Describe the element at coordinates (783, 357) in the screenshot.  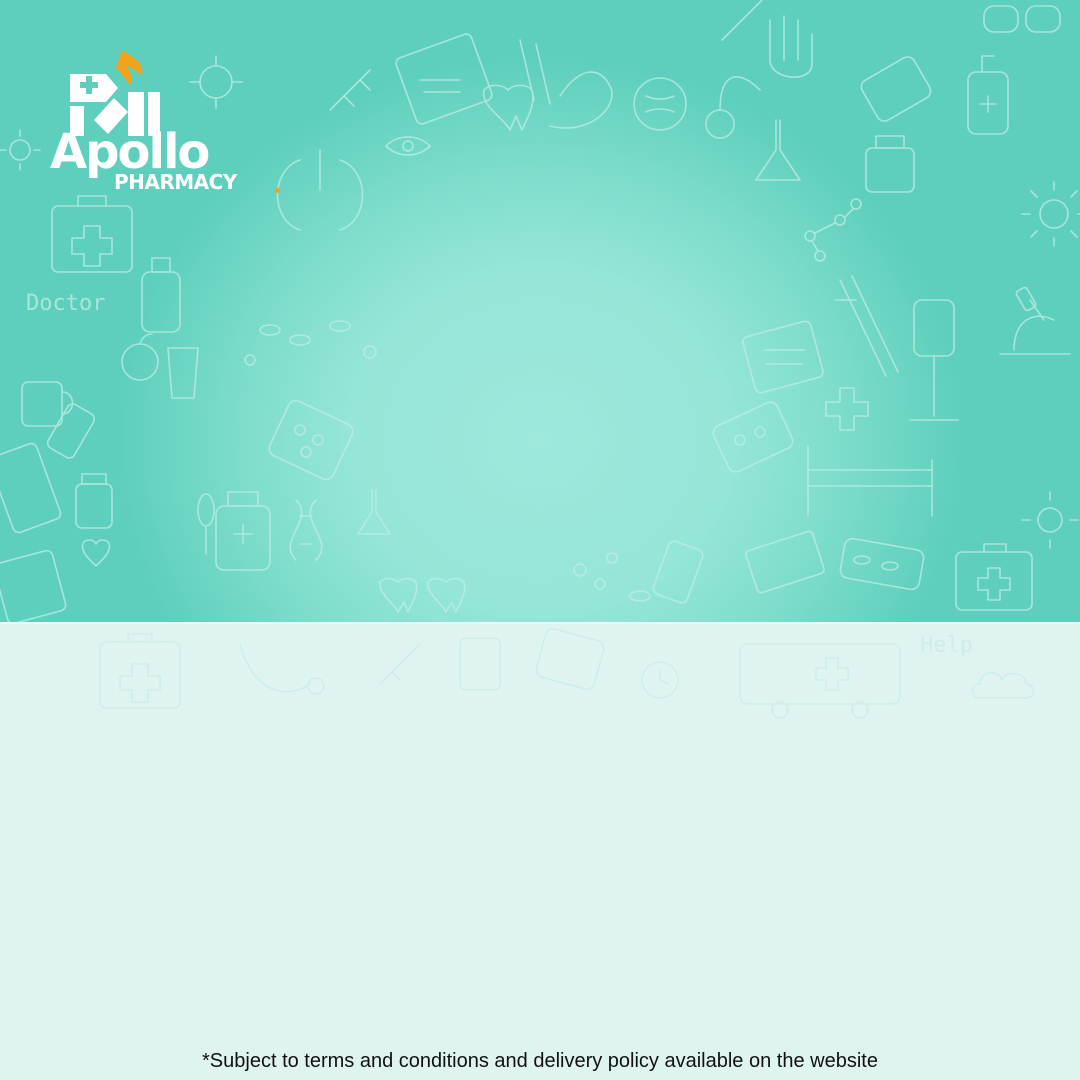
I see `prescription-icon` at that location.